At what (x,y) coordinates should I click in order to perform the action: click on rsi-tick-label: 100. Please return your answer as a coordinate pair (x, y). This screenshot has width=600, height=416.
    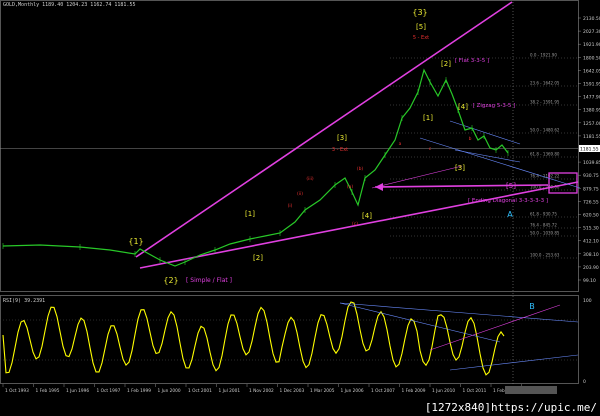
    Looking at the image, I should click on (587, 301).